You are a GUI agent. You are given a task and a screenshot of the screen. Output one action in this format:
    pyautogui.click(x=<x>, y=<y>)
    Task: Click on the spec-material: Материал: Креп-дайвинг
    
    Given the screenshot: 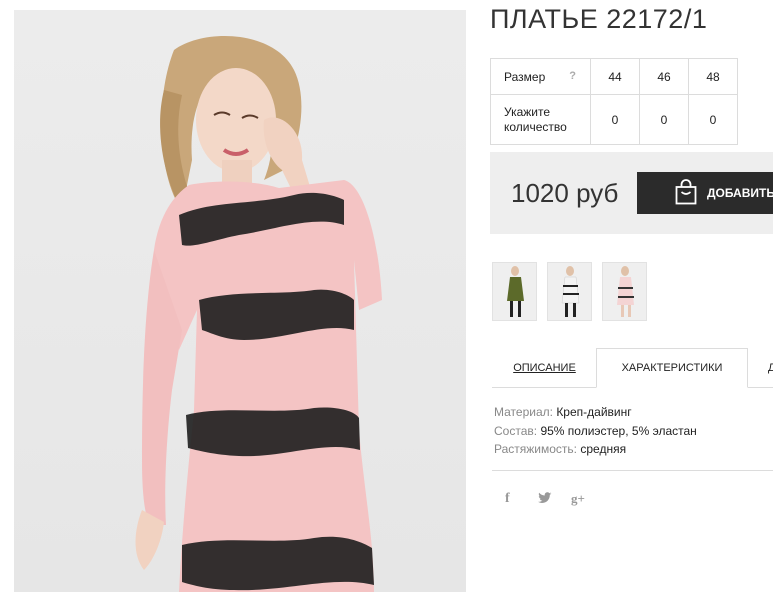 What is the action you would take?
    pyautogui.click(x=595, y=412)
    